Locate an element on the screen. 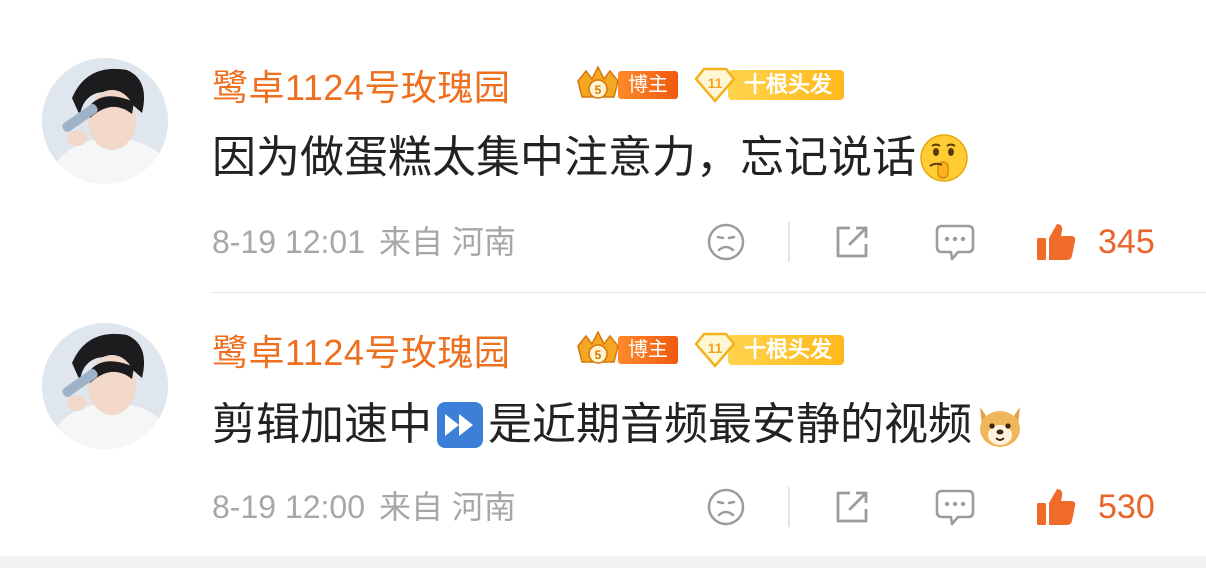  like-button: 530 is located at coordinates (1094, 507).